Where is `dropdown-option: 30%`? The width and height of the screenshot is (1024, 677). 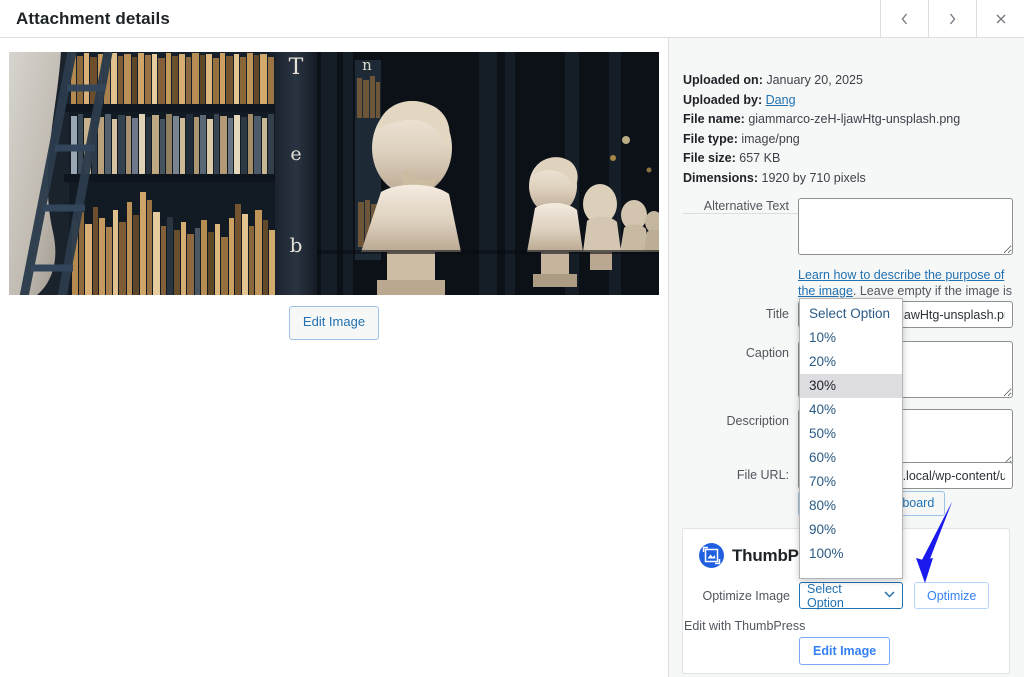
dropdown-option: 30% is located at coordinates (851, 386).